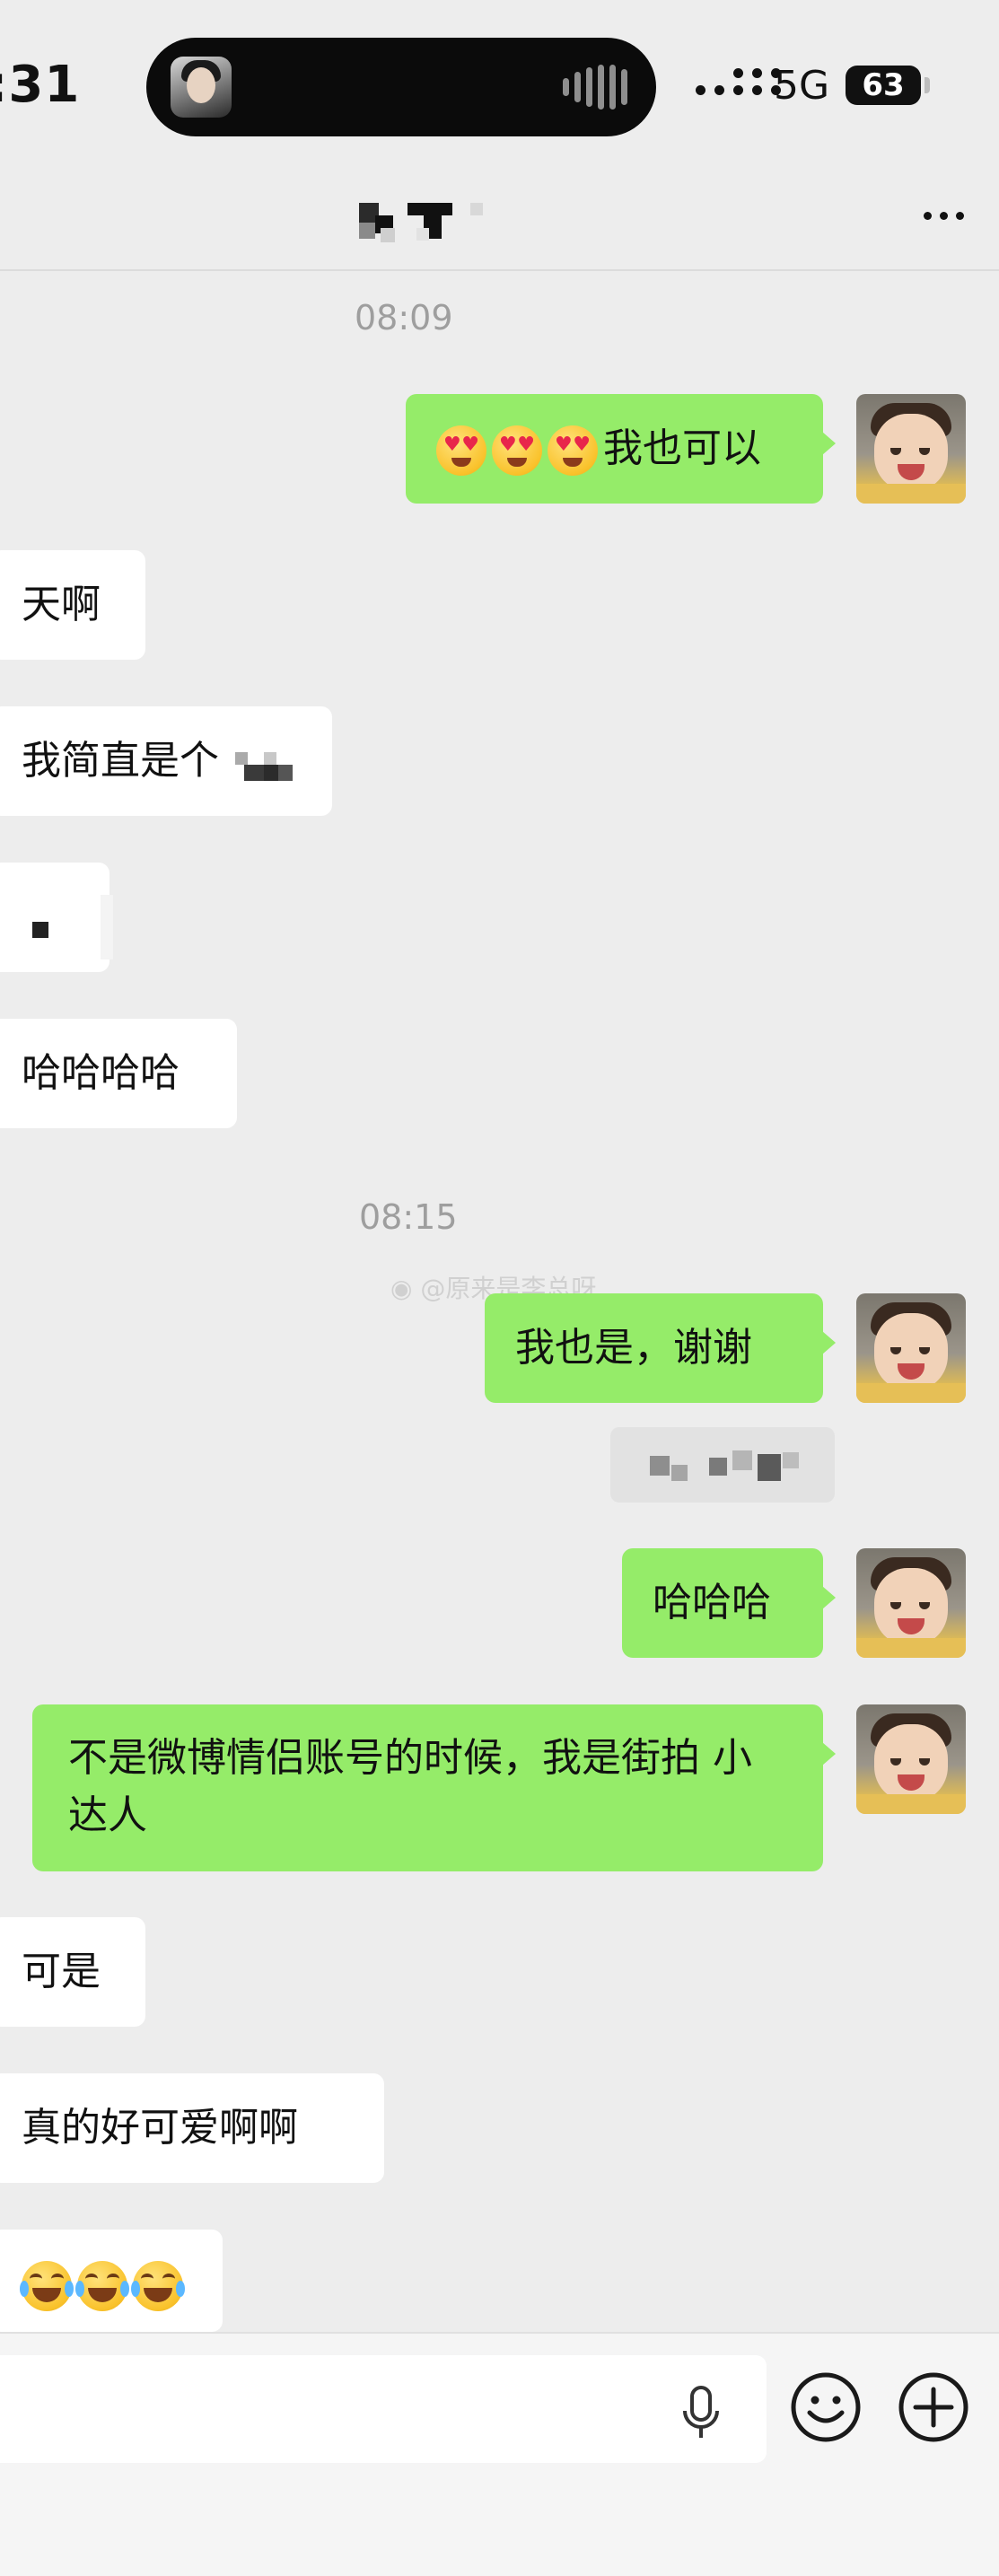 This screenshot has width=999, height=2576. I want to click on dynamic-island, so click(401, 87).